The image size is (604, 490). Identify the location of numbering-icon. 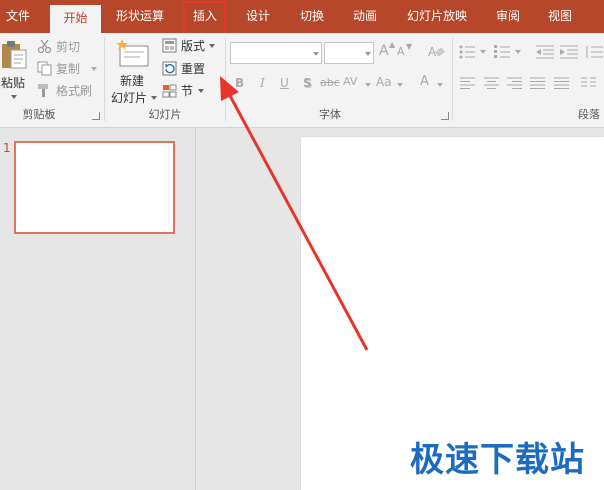
(509, 52).